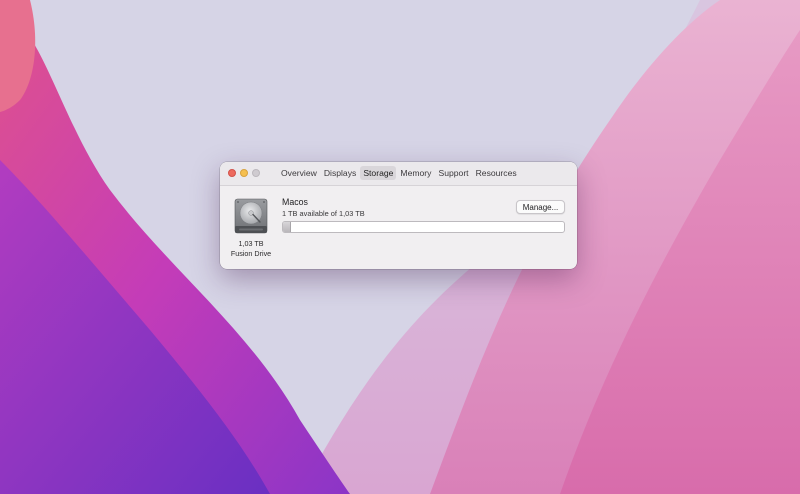 This screenshot has height=494, width=800. I want to click on disk-type: Fusion Drive, so click(251, 253).